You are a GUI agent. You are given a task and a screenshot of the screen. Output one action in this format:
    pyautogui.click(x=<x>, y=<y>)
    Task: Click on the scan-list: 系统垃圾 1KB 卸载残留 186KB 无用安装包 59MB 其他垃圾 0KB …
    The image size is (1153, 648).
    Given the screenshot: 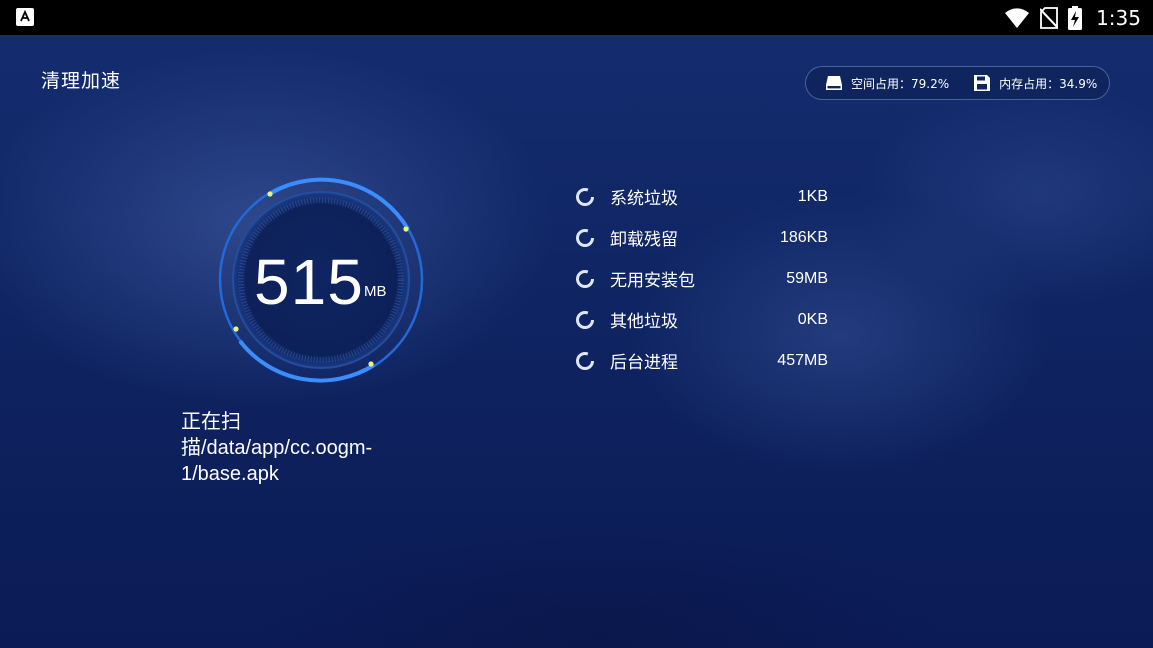 What is the action you would take?
    pyautogui.click(x=705, y=278)
    